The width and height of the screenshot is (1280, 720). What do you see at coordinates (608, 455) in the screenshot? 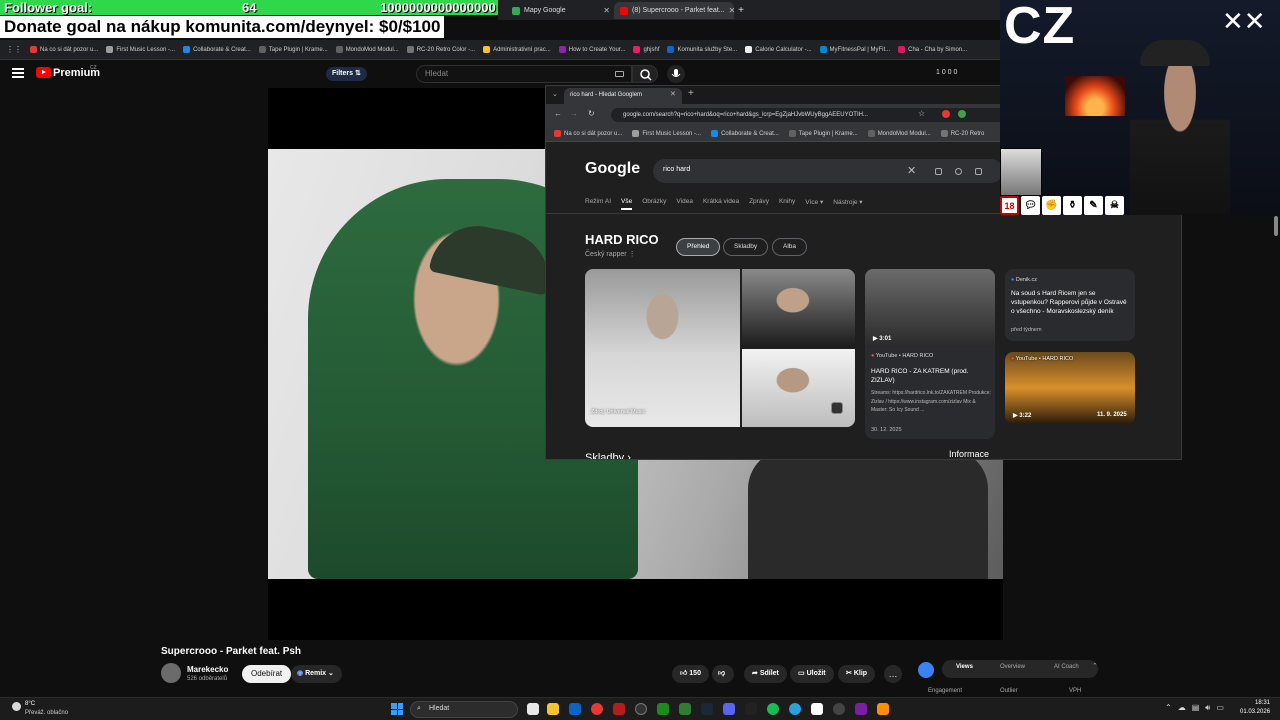
I see `songs-heading: Skladby ›` at bounding box center [608, 455].